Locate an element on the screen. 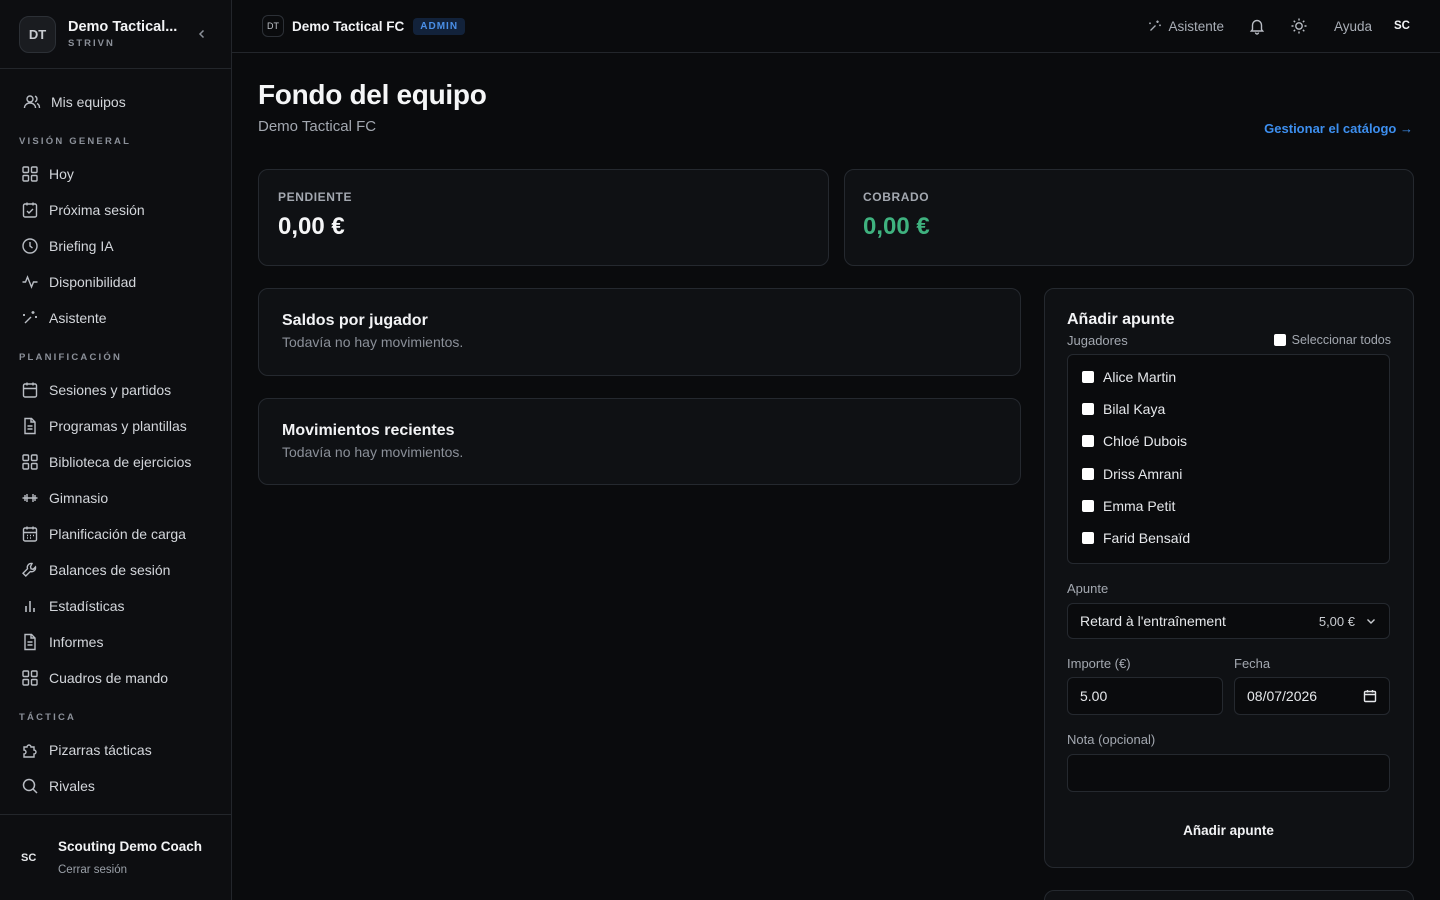  sidebar-item-label: Rivales is located at coordinates (72, 786).